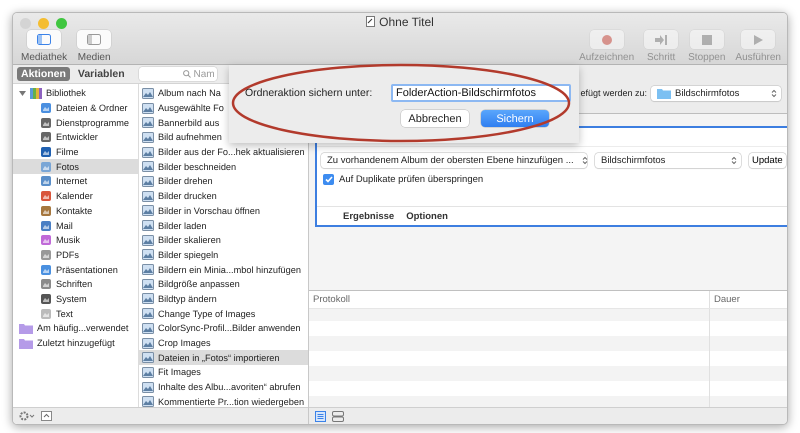 The height and width of the screenshot is (433, 800). I want to click on action-item: Bilder skalieren, so click(223, 240).